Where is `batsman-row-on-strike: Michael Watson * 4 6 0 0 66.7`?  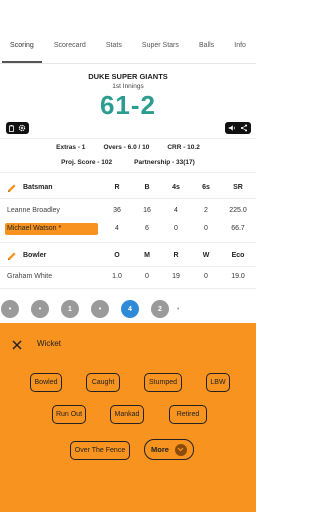
batsman-row-on-strike: Michael Watson * 4 6 0 0 66.7 is located at coordinates (128, 231).